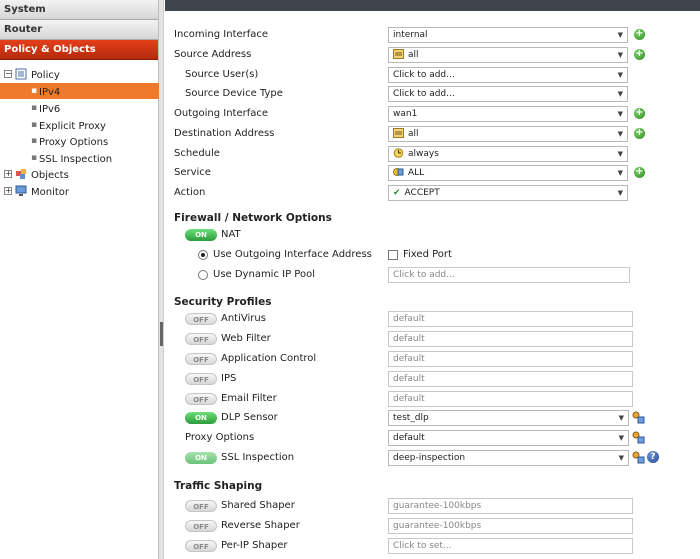  I want to click on row-incoming-interface: Incoming Interface internal ▼ +, so click(432, 35).